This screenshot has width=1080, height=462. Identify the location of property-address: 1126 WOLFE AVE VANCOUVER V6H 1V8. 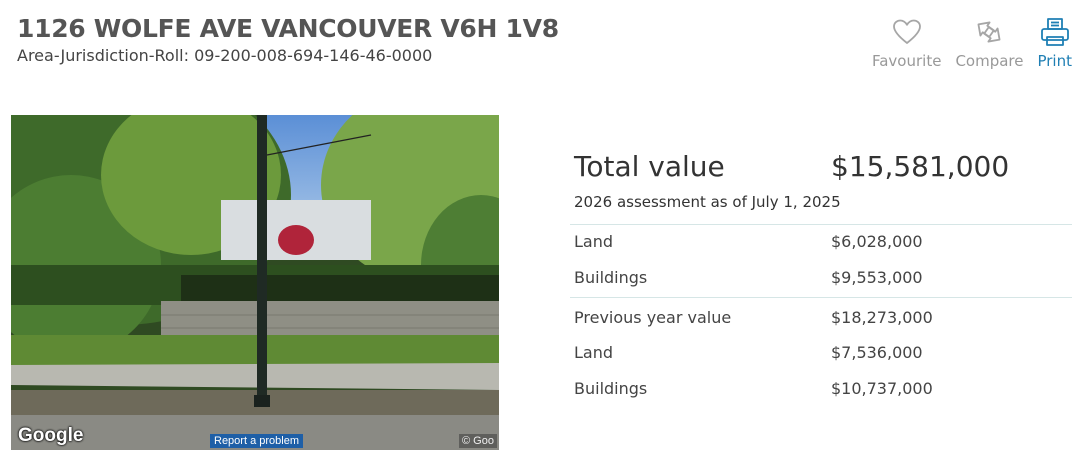
(288, 28).